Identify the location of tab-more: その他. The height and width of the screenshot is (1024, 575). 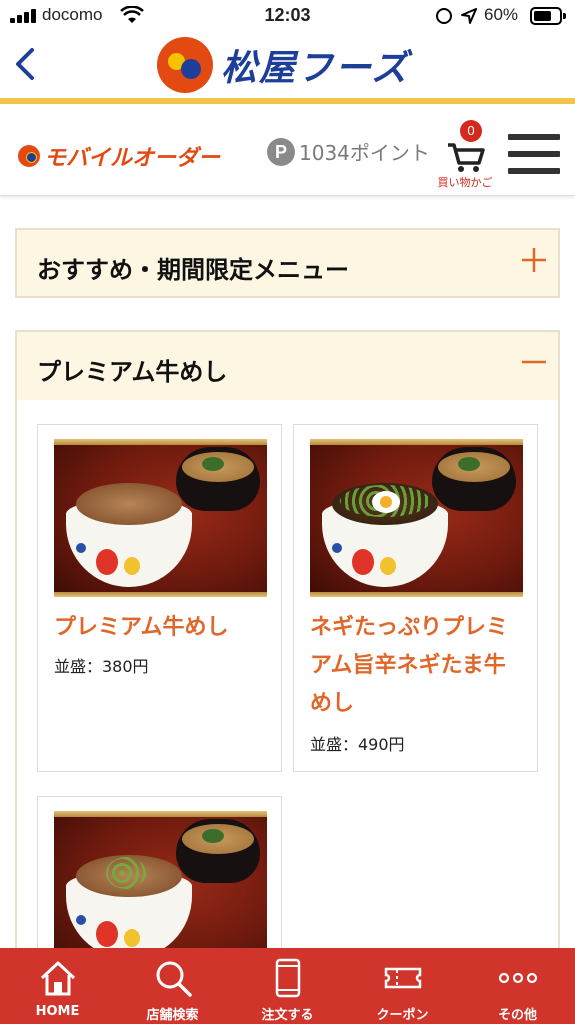
(517, 986).